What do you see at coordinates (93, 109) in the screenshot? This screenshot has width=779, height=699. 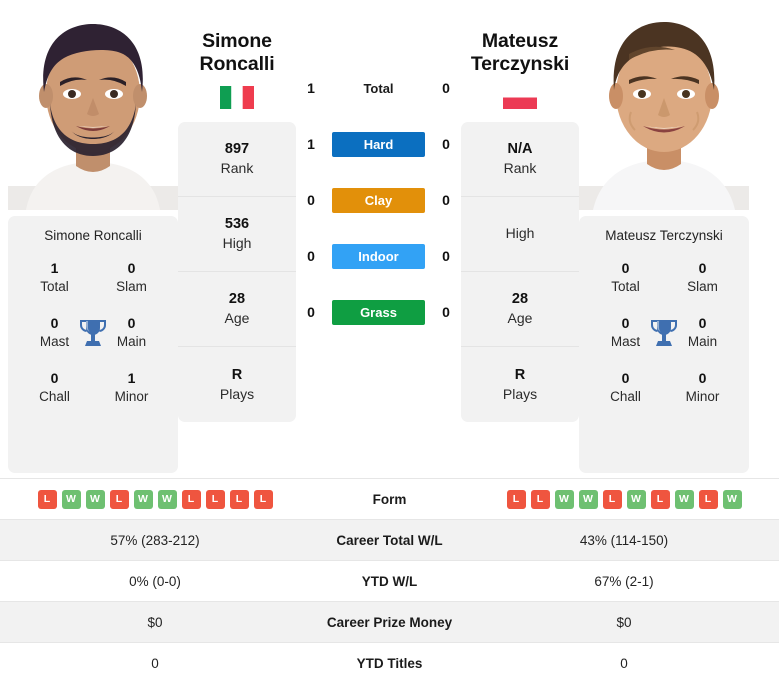 I see `left-player-photo` at bounding box center [93, 109].